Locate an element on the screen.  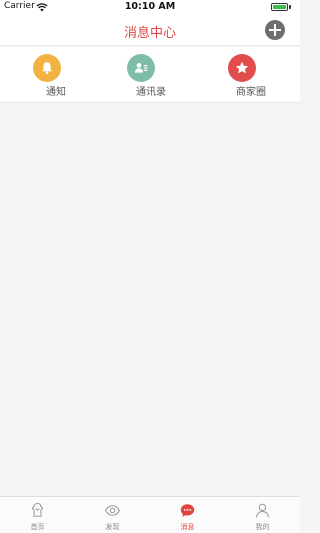
category-shortcuts: 通知 通讯录 商家圈 is located at coordinates (150, 75).